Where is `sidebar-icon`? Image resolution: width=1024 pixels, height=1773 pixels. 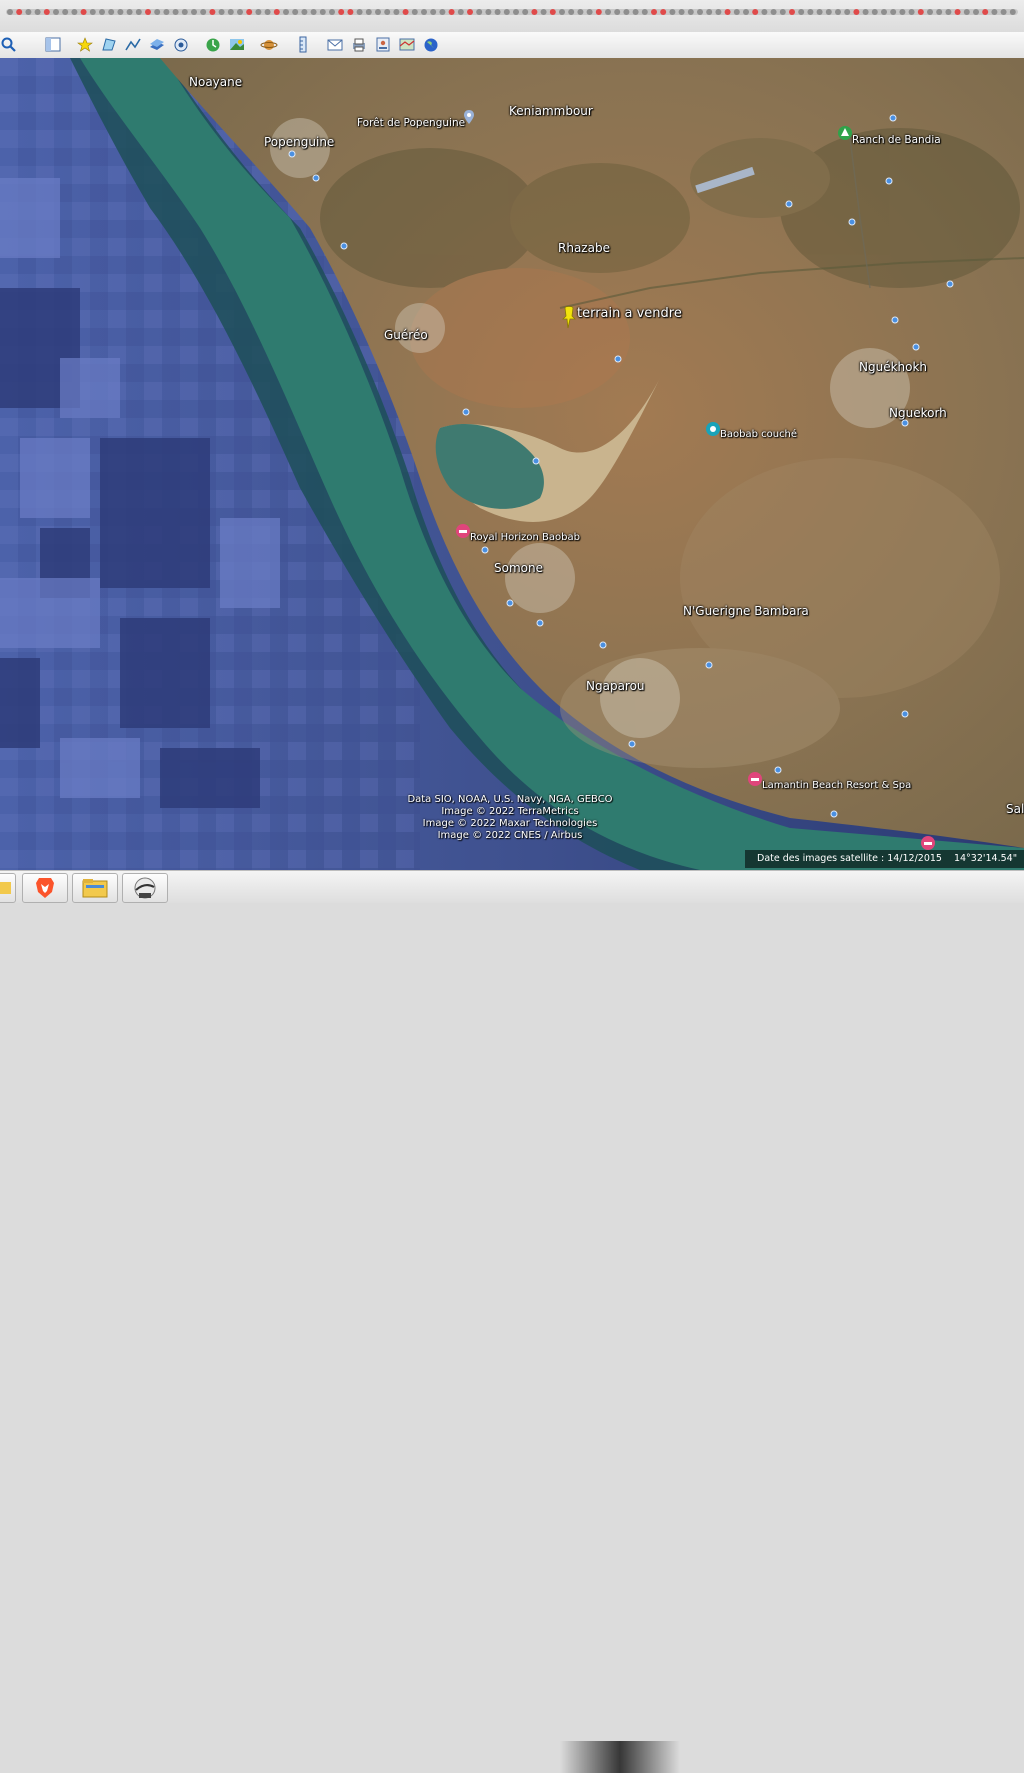
sidebar-icon is located at coordinates (53, 44).